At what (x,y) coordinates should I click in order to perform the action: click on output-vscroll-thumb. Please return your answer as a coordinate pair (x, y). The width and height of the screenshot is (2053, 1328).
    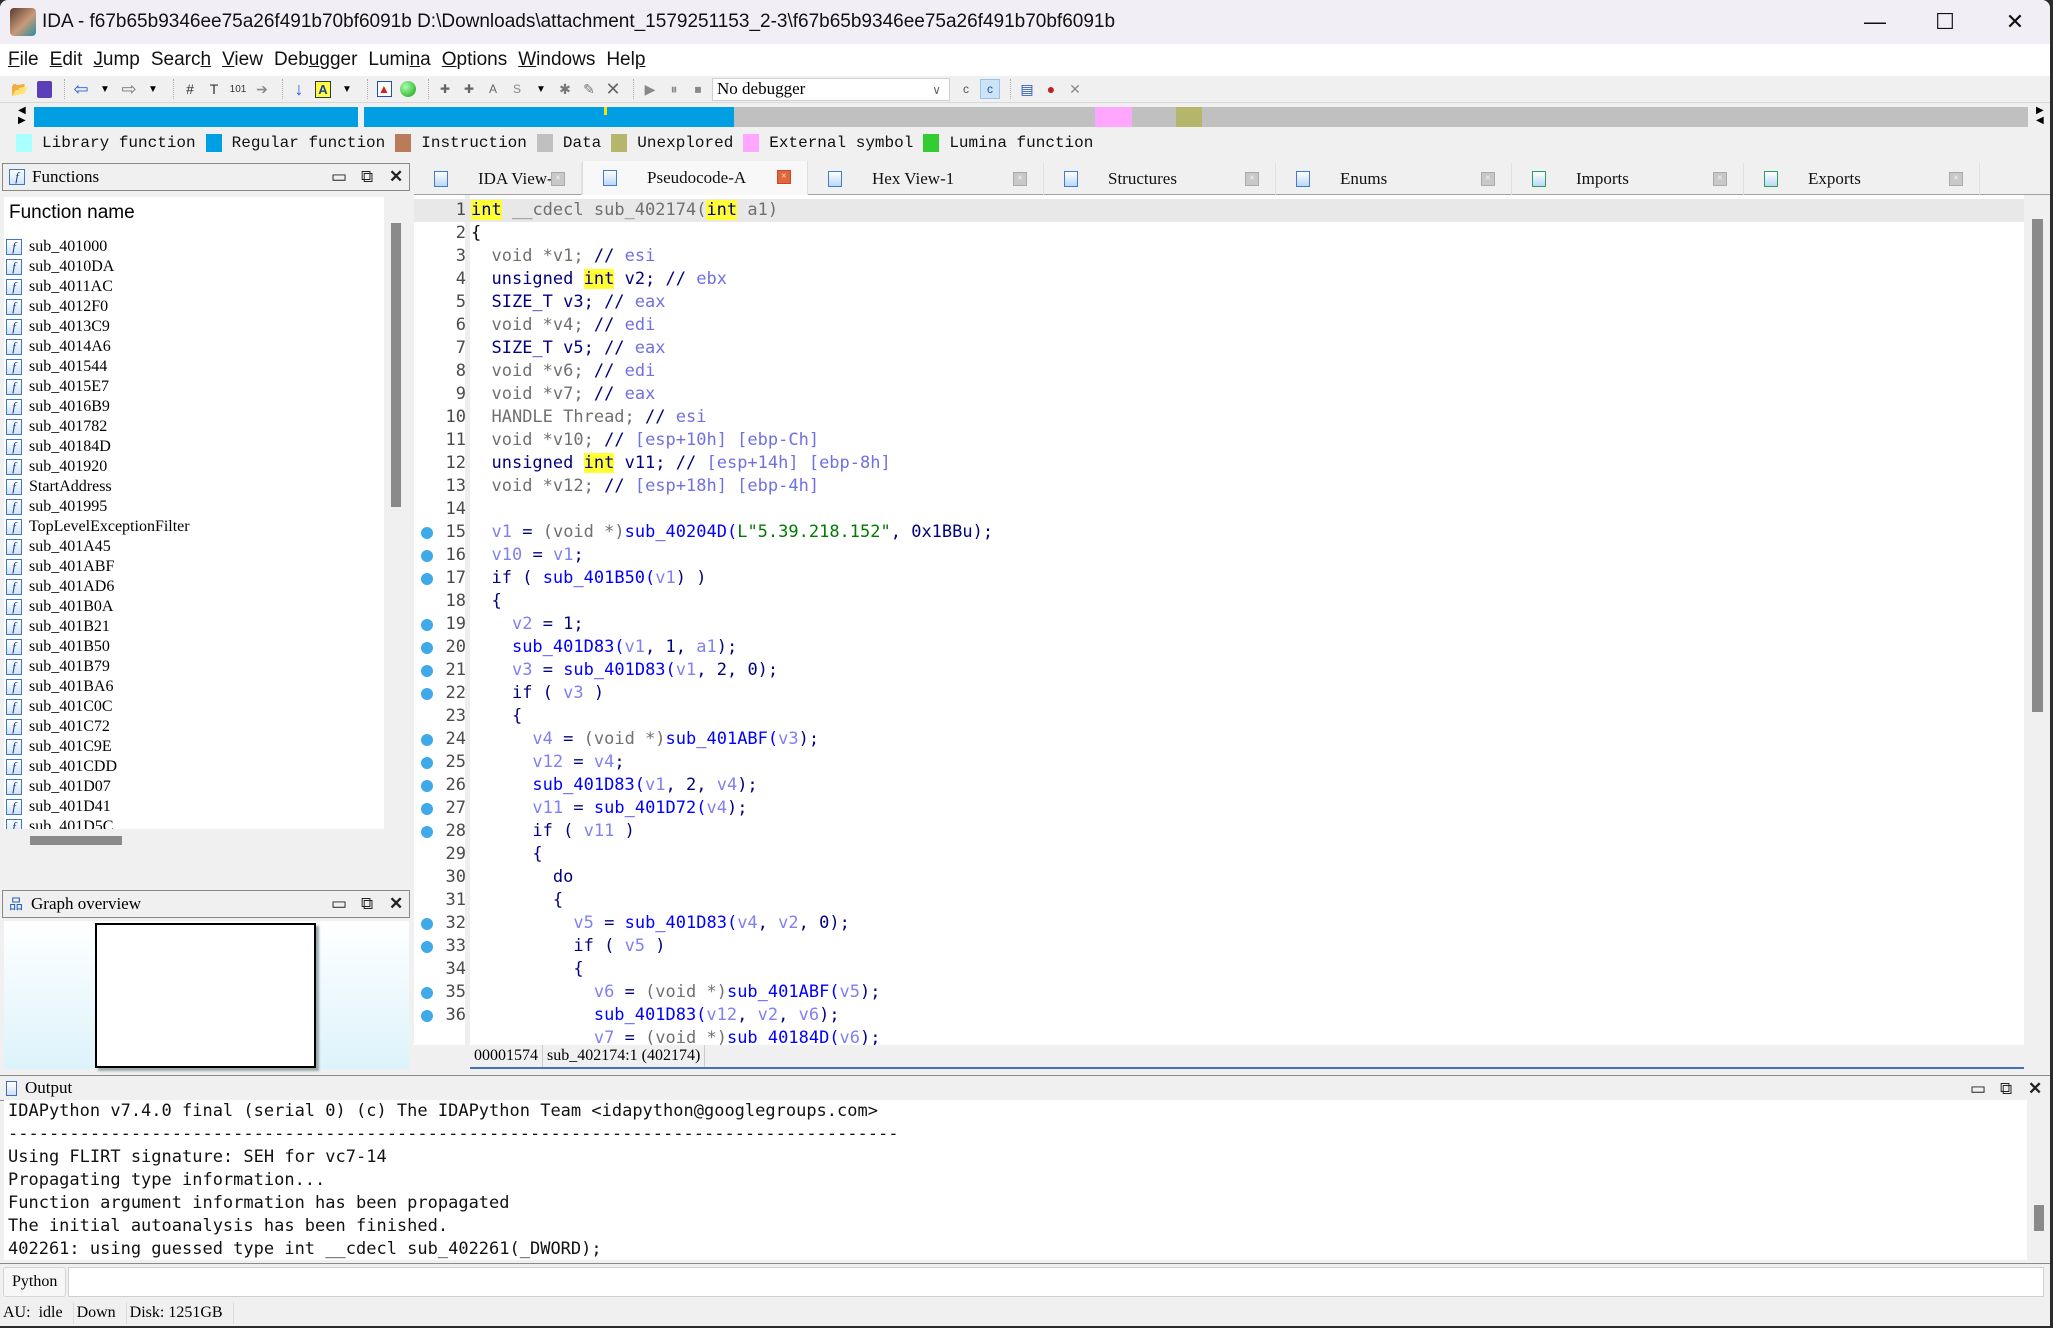
    Looking at the image, I should click on (2039, 1218).